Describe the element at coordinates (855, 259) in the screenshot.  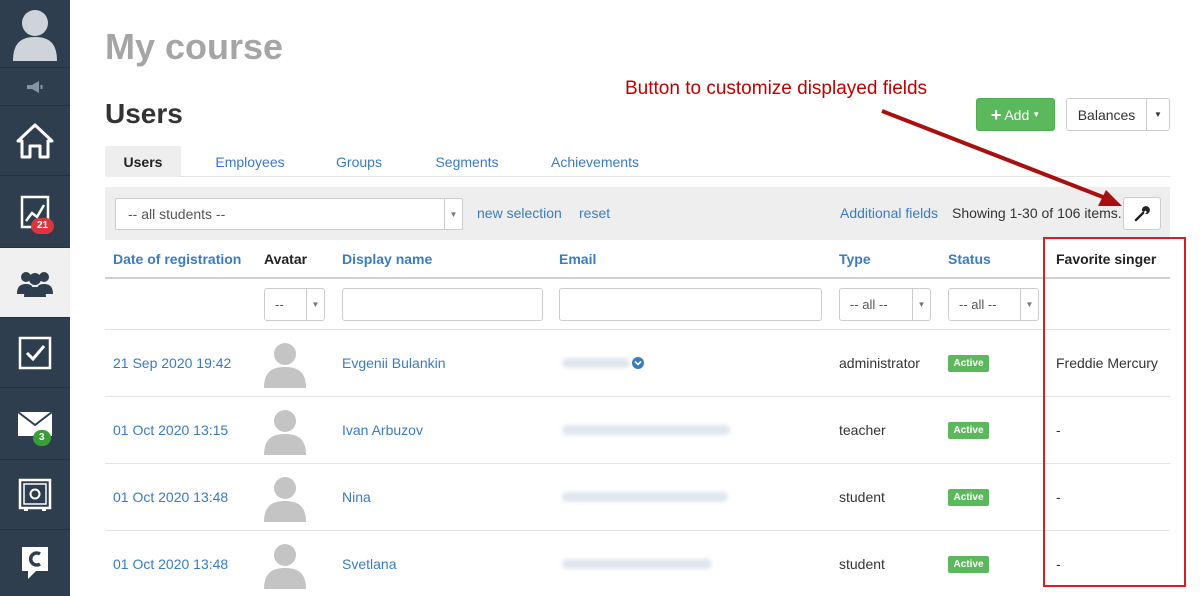
I see `header-type: Type` at that location.